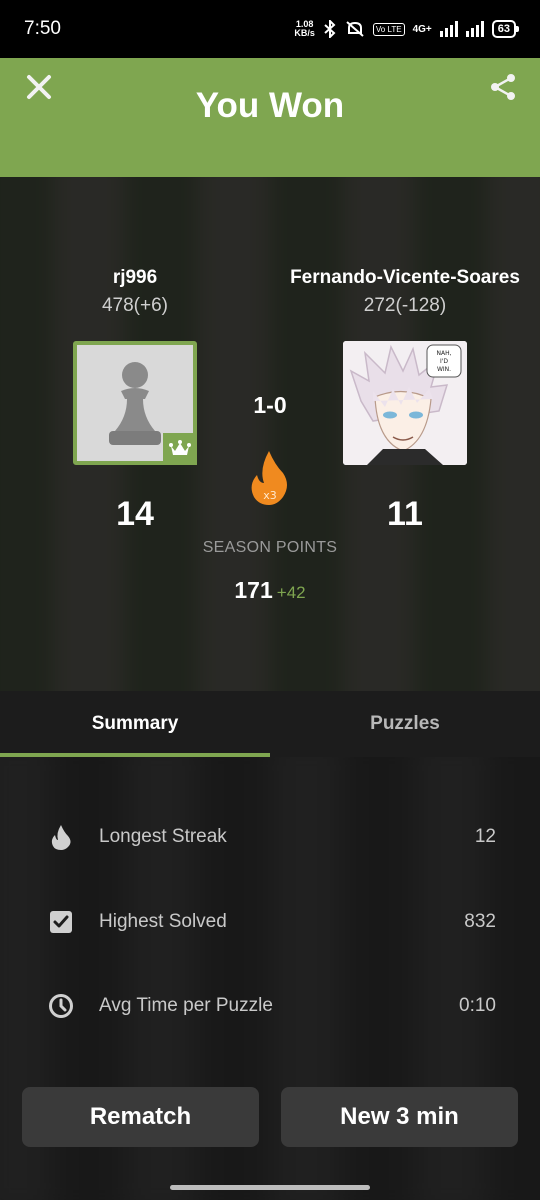 The height and width of the screenshot is (1200, 540). I want to click on tab-puzzles: Puzzles, so click(405, 724).